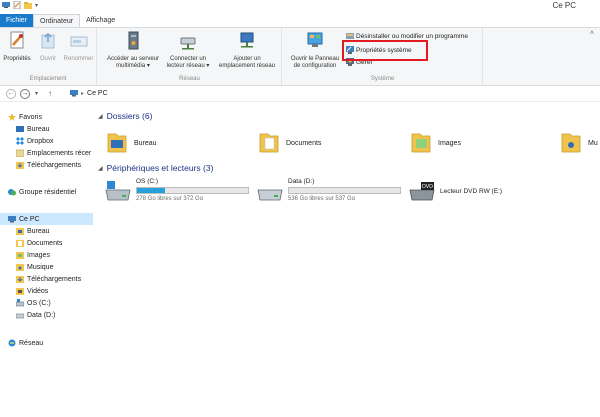 The image size is (600, 417). I want to click on control-panel-button: Ouvrir le Panneau de configuration, so click(315, 50).